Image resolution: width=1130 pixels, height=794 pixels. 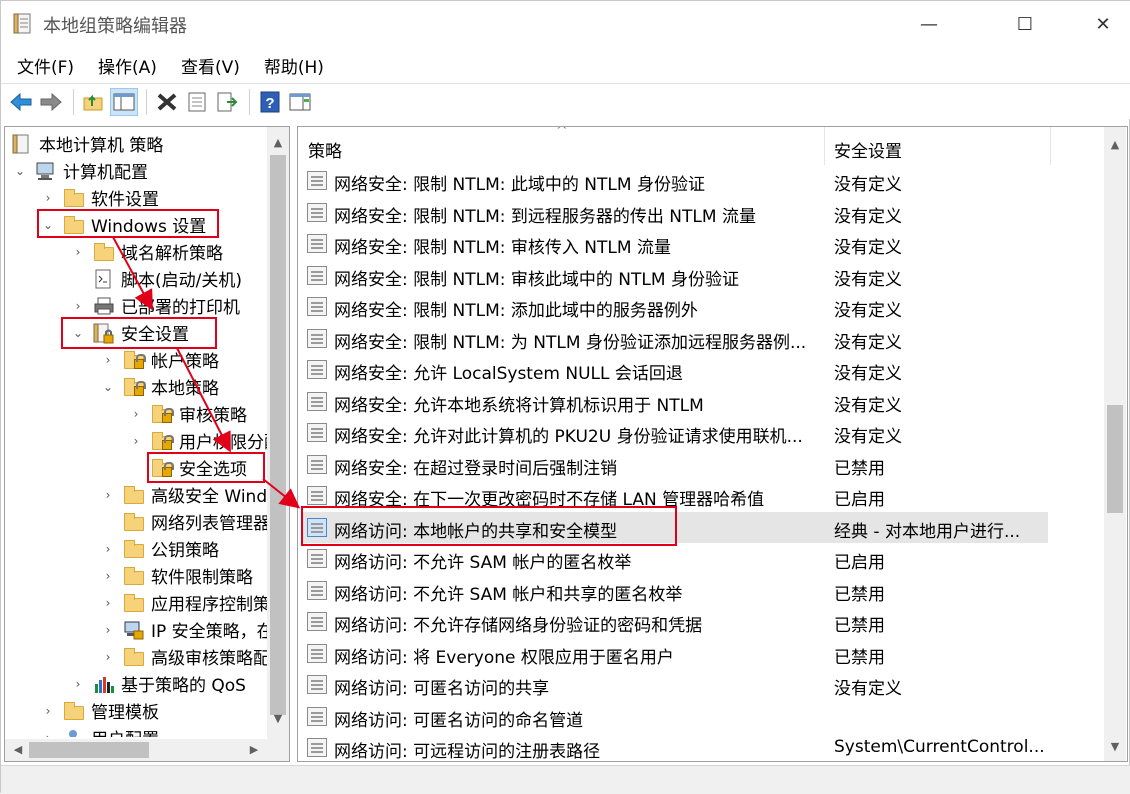 What do you see at coordinates (675, 369) in the screenshot?
I see `table-row: 网络安全: 允许 LocalSystem NULL 会话回退 没有定义` at bounding box center [675, 369].